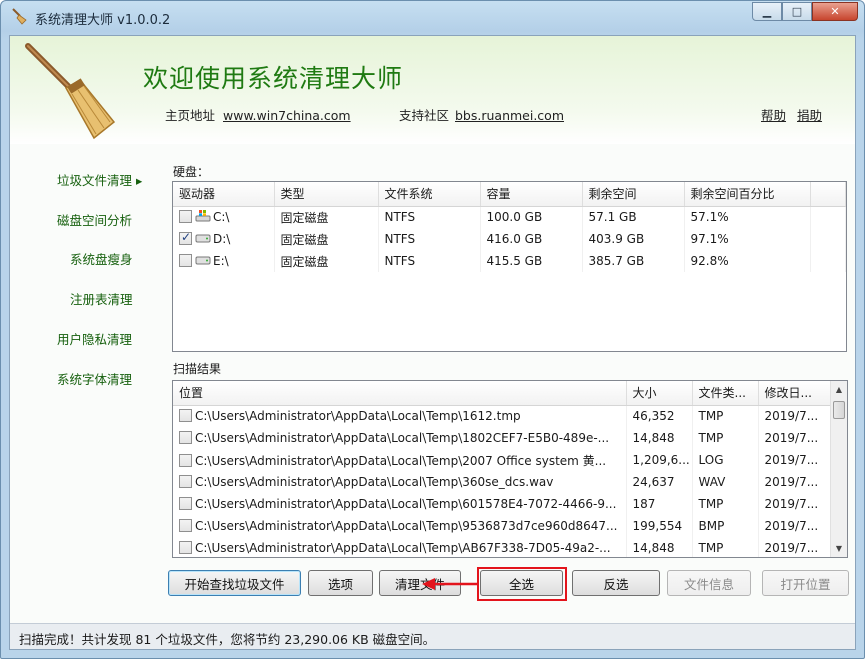  Describe the element at coordinates (101, 258) in the screenshot. I see `nav-system-slim: 系统盘瘦身` at that location.